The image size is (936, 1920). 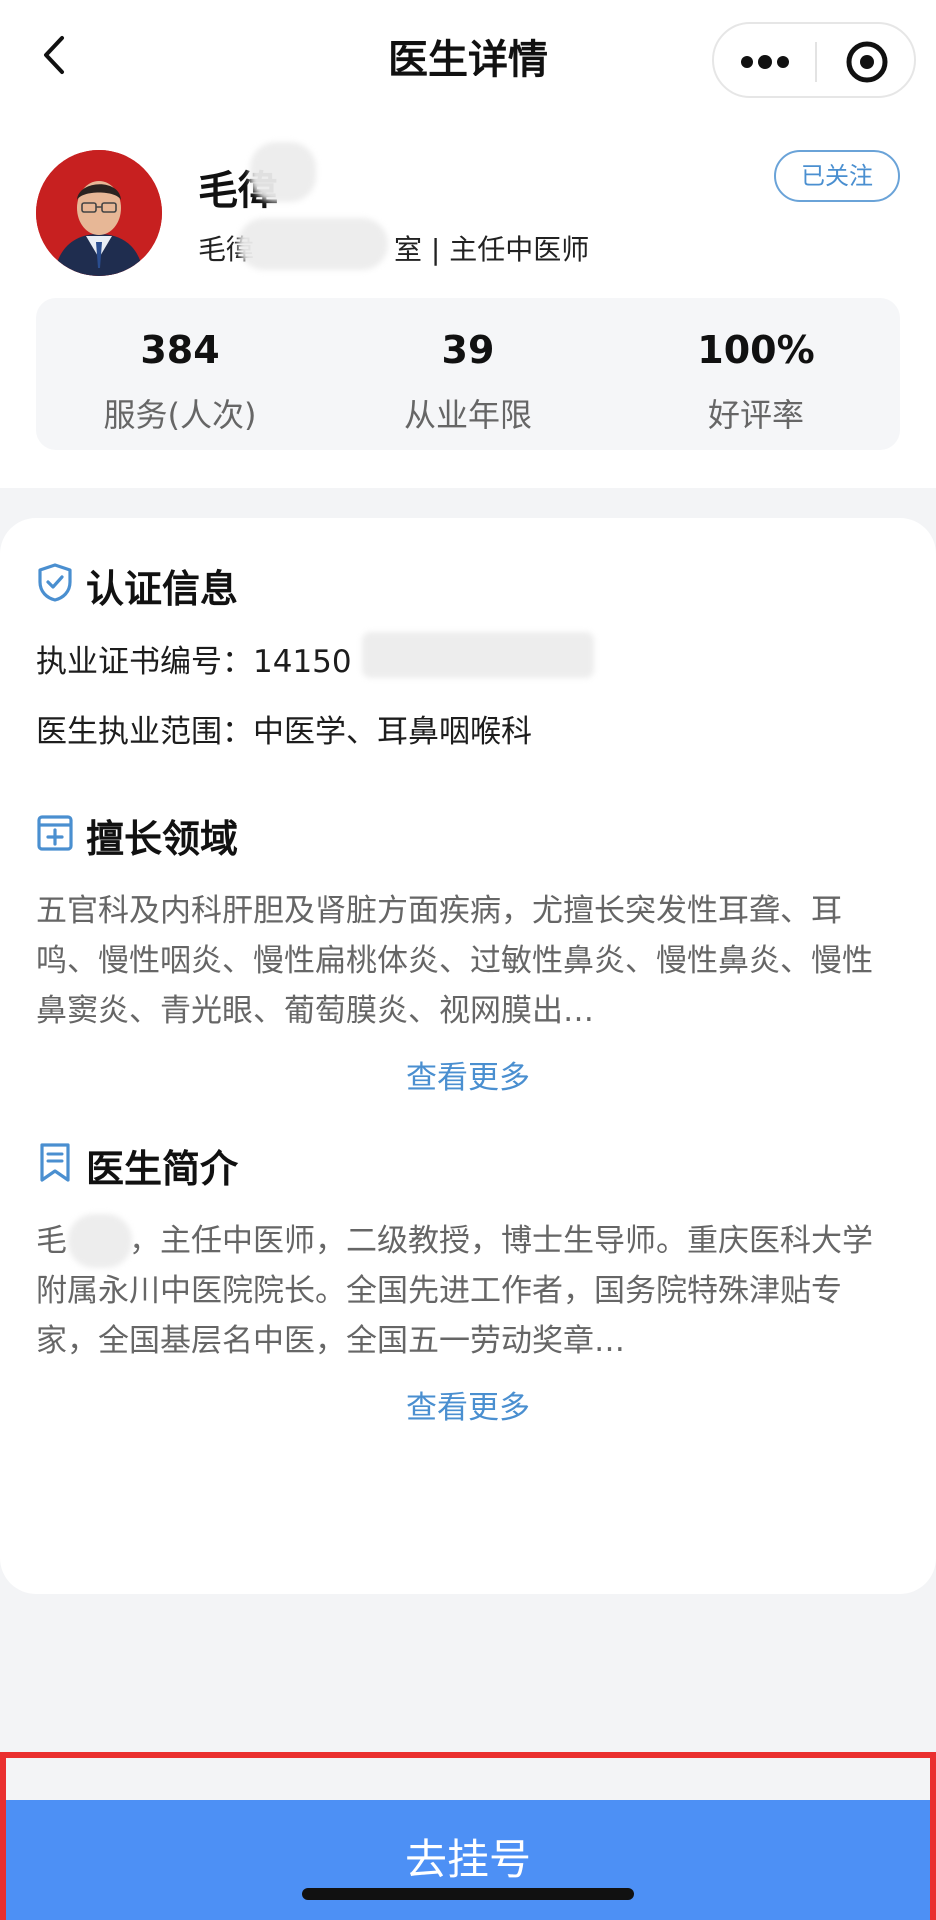 What do you see at coordinates (162, 1169) in the screenshot?
I see `section-title: 医生简介` at bounding box center [162, 1169].